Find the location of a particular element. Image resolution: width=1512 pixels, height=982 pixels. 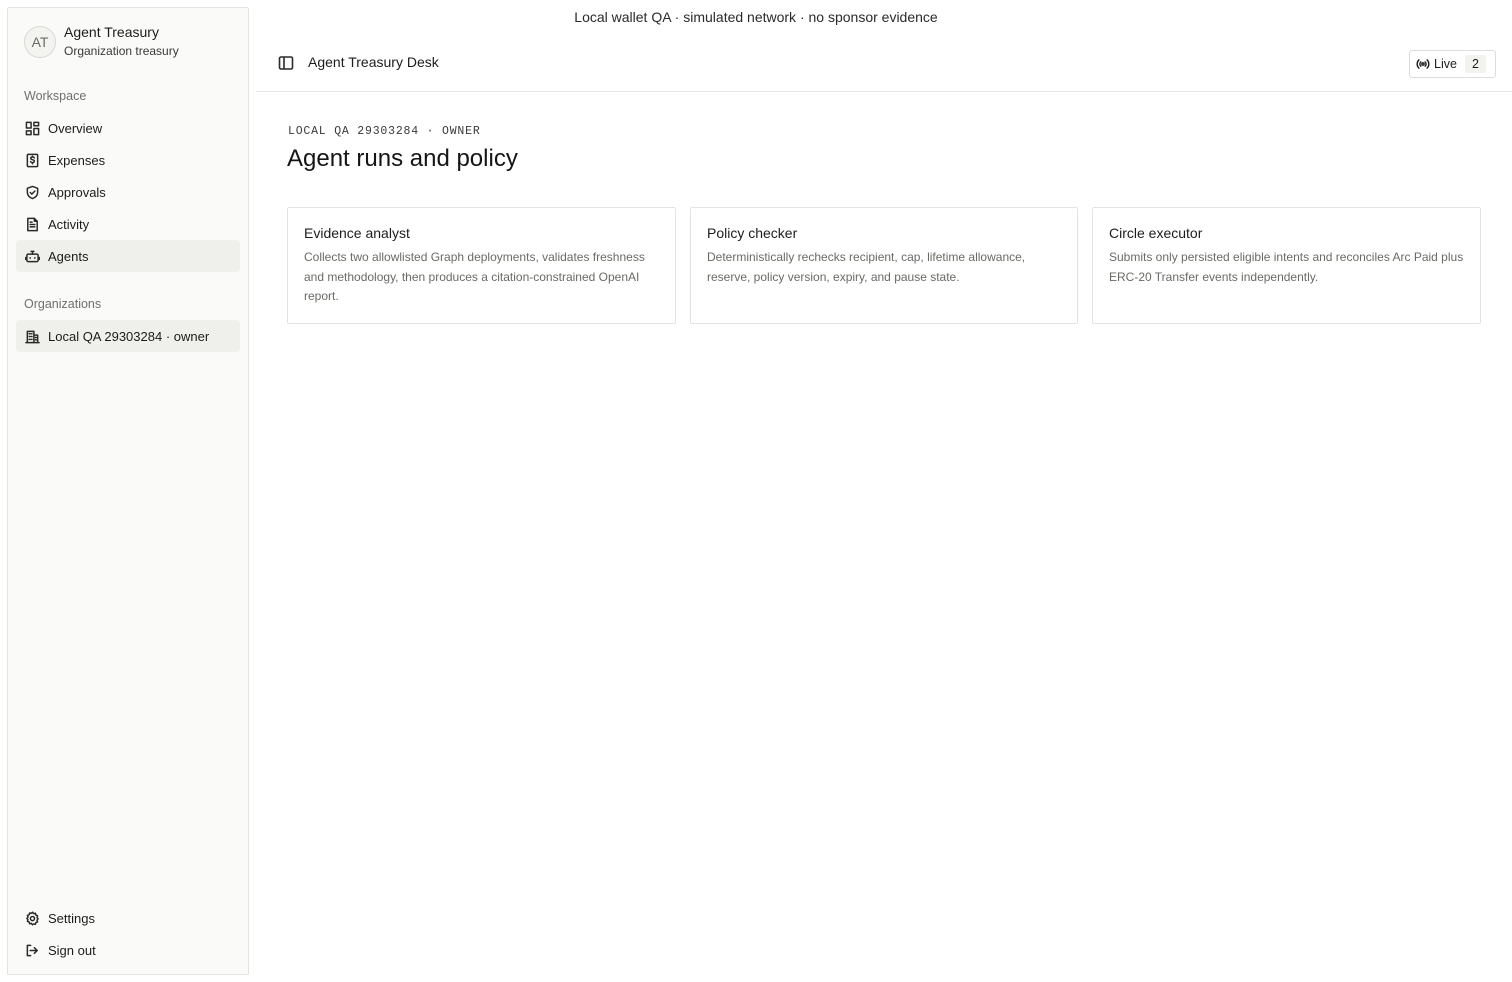

sidebar-item-expenses: Expenses is located at coordinates (128, 160).